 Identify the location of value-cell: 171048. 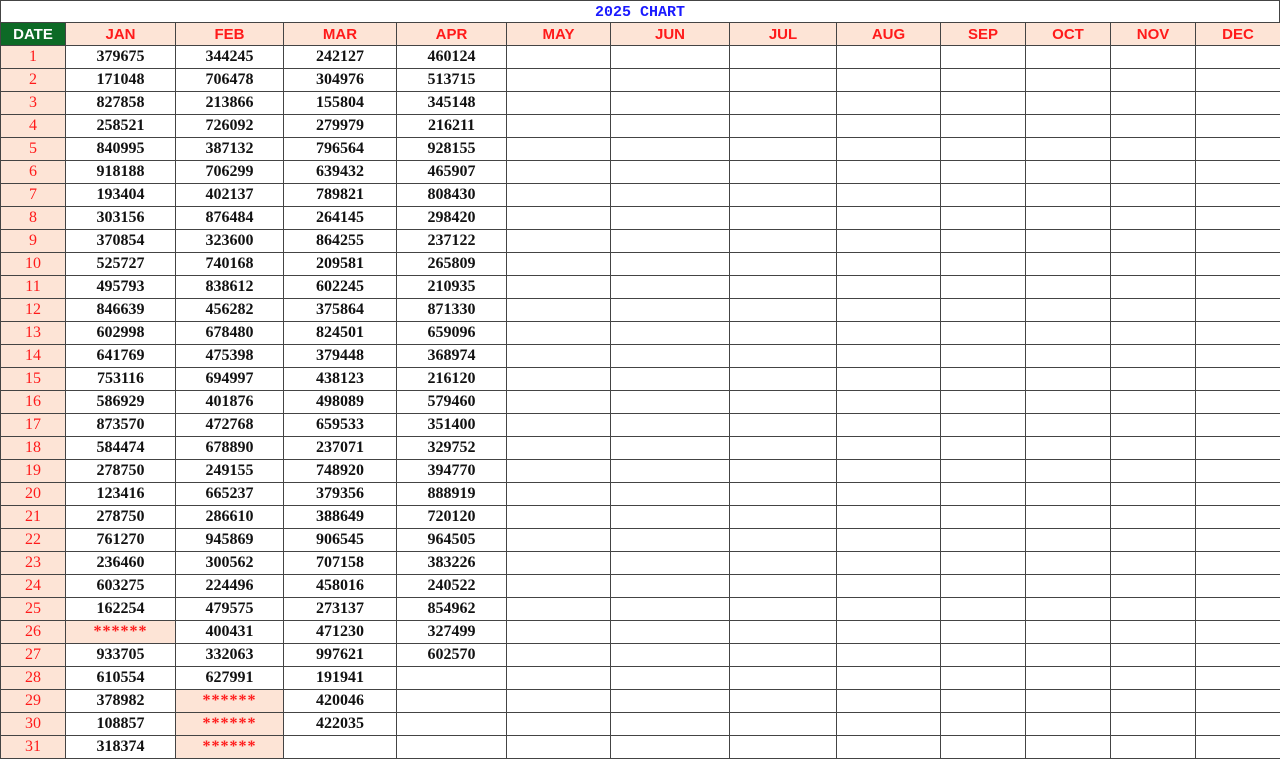
(121, 80).